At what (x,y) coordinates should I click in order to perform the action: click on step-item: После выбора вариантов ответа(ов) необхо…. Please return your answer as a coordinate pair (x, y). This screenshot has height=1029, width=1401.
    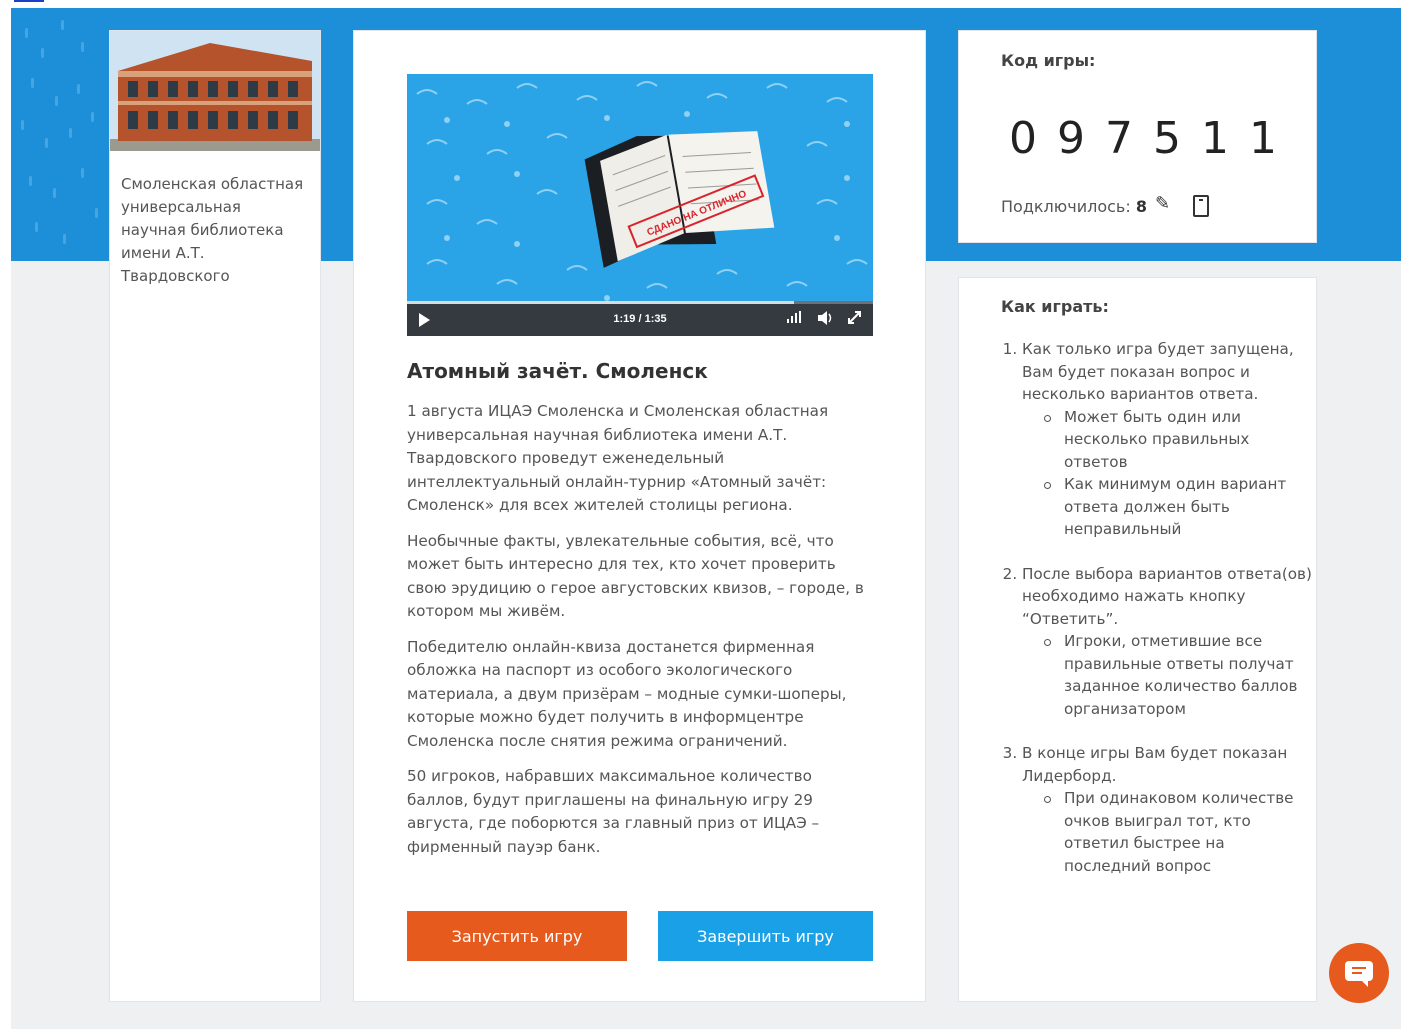
    Looking at the image, I should click on (1167, 642).